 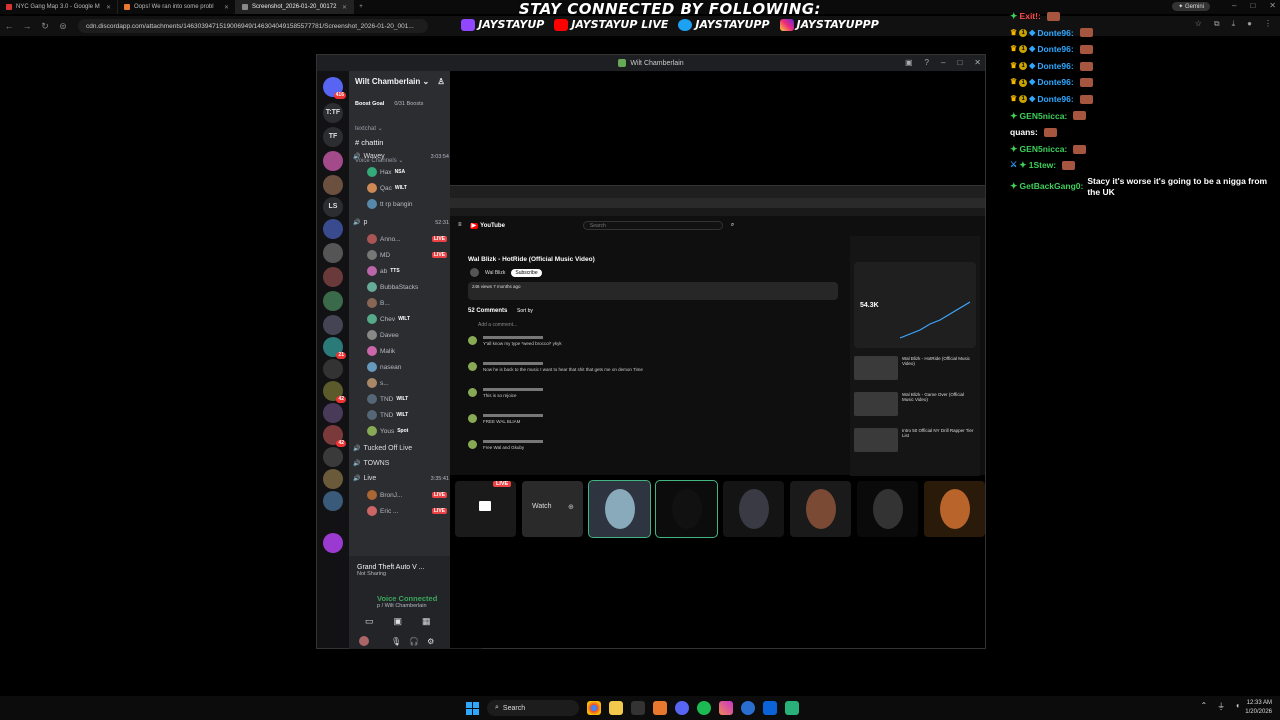 What do you see at coordinates (594, 708) in the screenshot?
I see `chrome-icon` at bounding box center [594, 708].